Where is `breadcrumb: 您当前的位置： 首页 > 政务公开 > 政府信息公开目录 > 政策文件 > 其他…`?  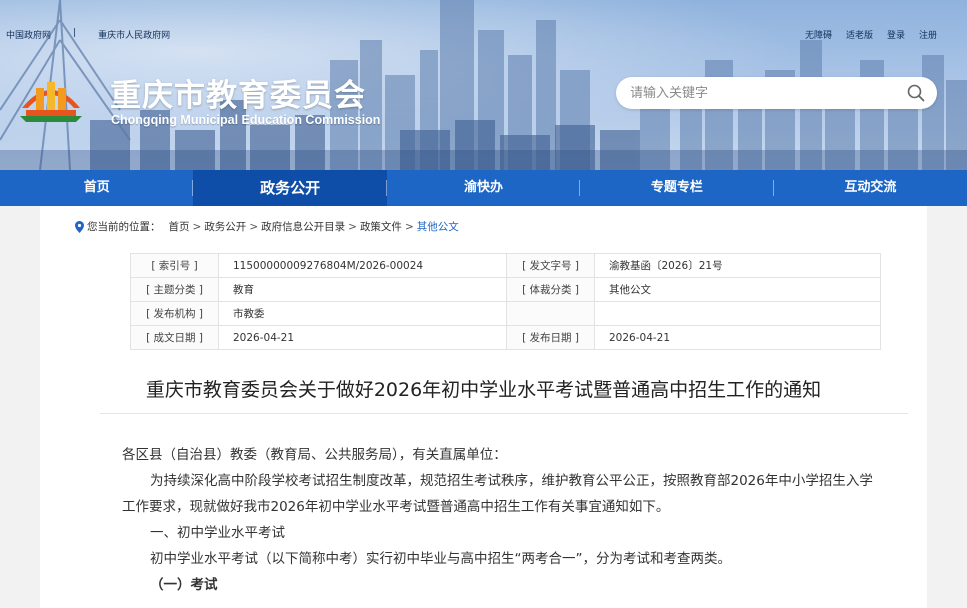 breadcrumb: 您当前的位置： 首页 > 政务公开 > 政府信息公开目录 > 政策文件 > 其他… is located at coordinates (267, 226).